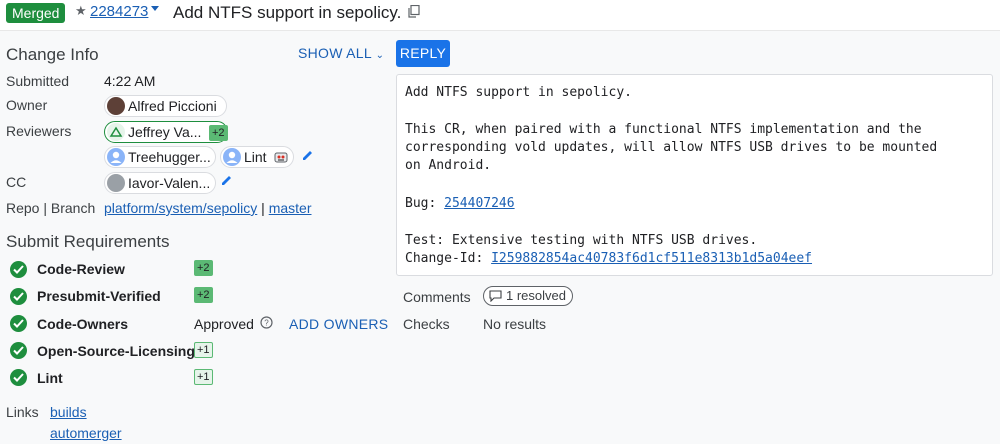 The width and height of the screenshot is (1000, 444). What do you see at coordinates (99, 296) in the screenshot?
I see `requirement-name: Presubmit-Verified` at bounding box center [99, 296].